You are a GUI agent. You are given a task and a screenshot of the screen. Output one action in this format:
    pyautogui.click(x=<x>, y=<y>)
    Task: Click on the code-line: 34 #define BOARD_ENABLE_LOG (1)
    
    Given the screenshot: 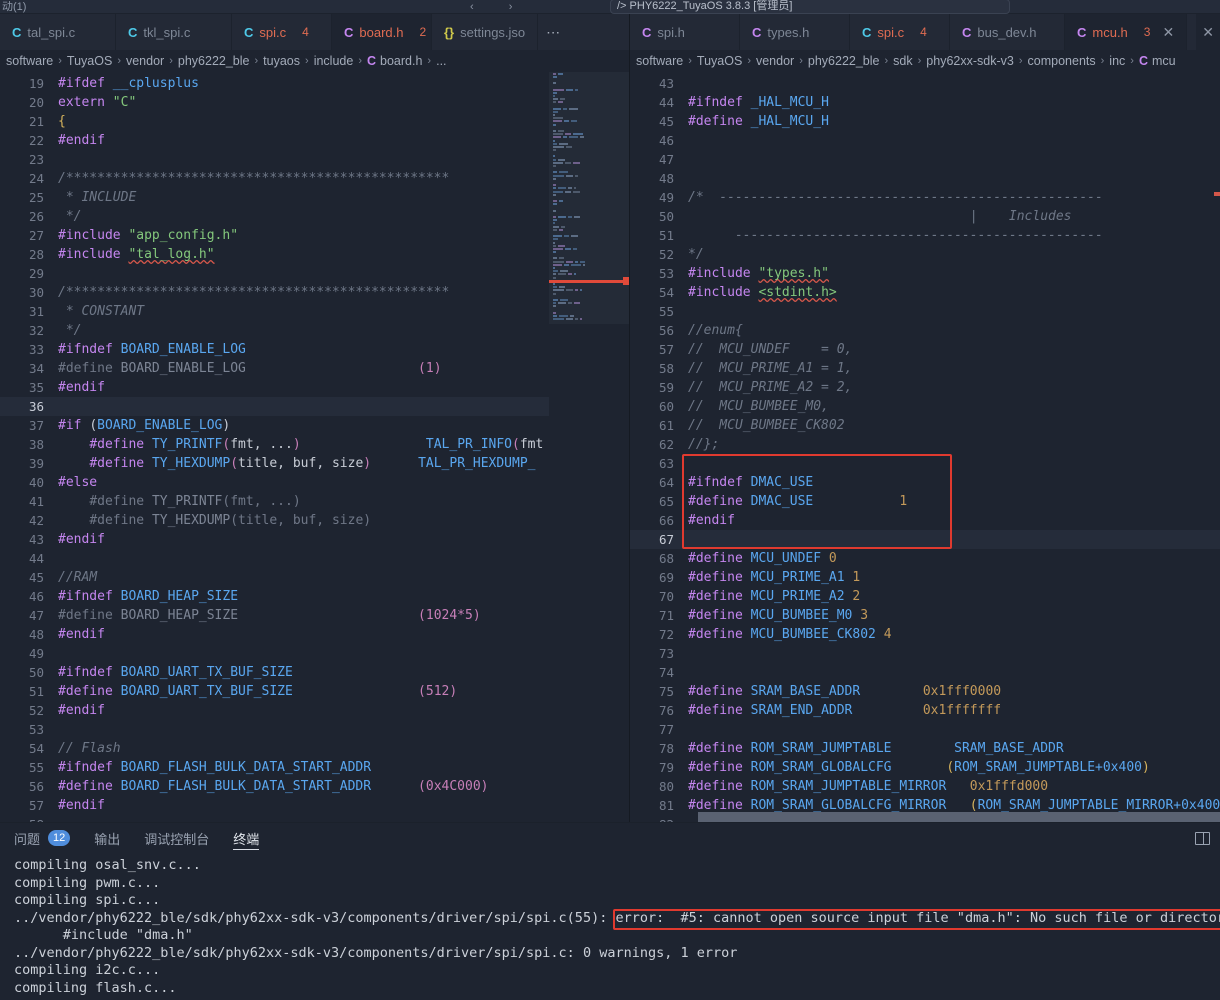 What is the action you would take?
    pyautogui.click(x=274, y=368)
    